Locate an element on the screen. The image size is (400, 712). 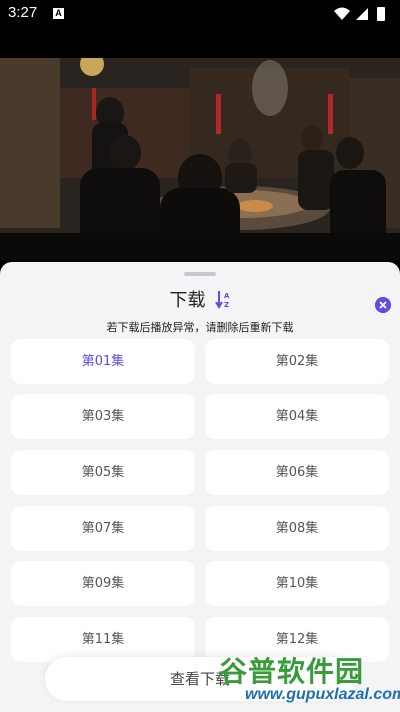
drag-handle is located at coordinates (200, 274).